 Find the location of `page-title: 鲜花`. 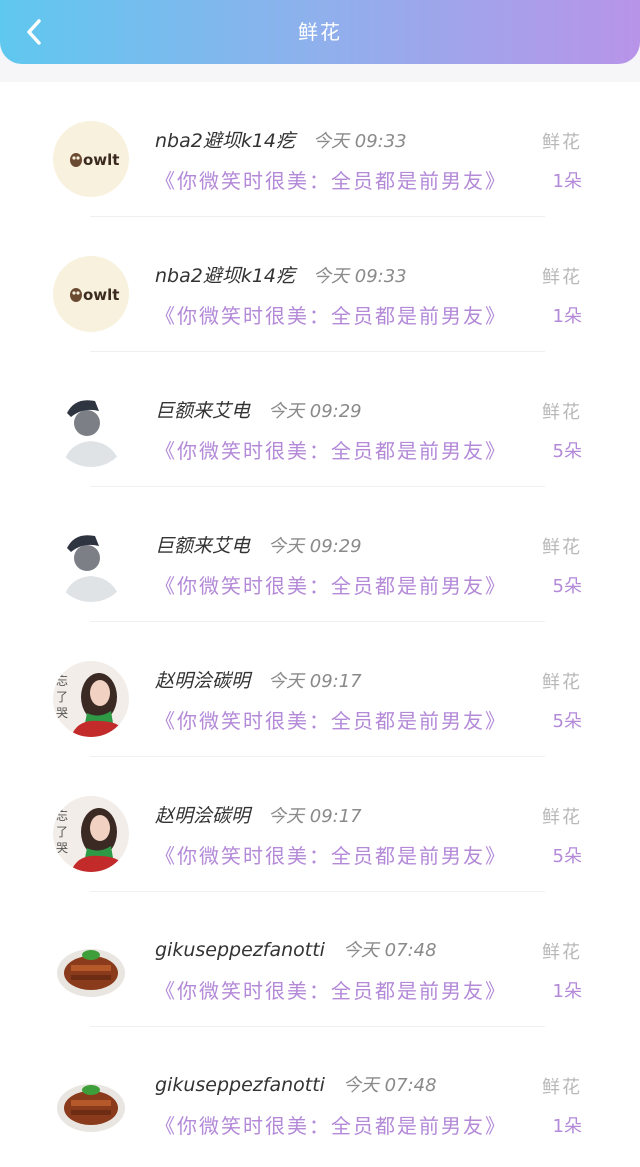

page-title: 鲜花 is located at coordinates (320, 32).